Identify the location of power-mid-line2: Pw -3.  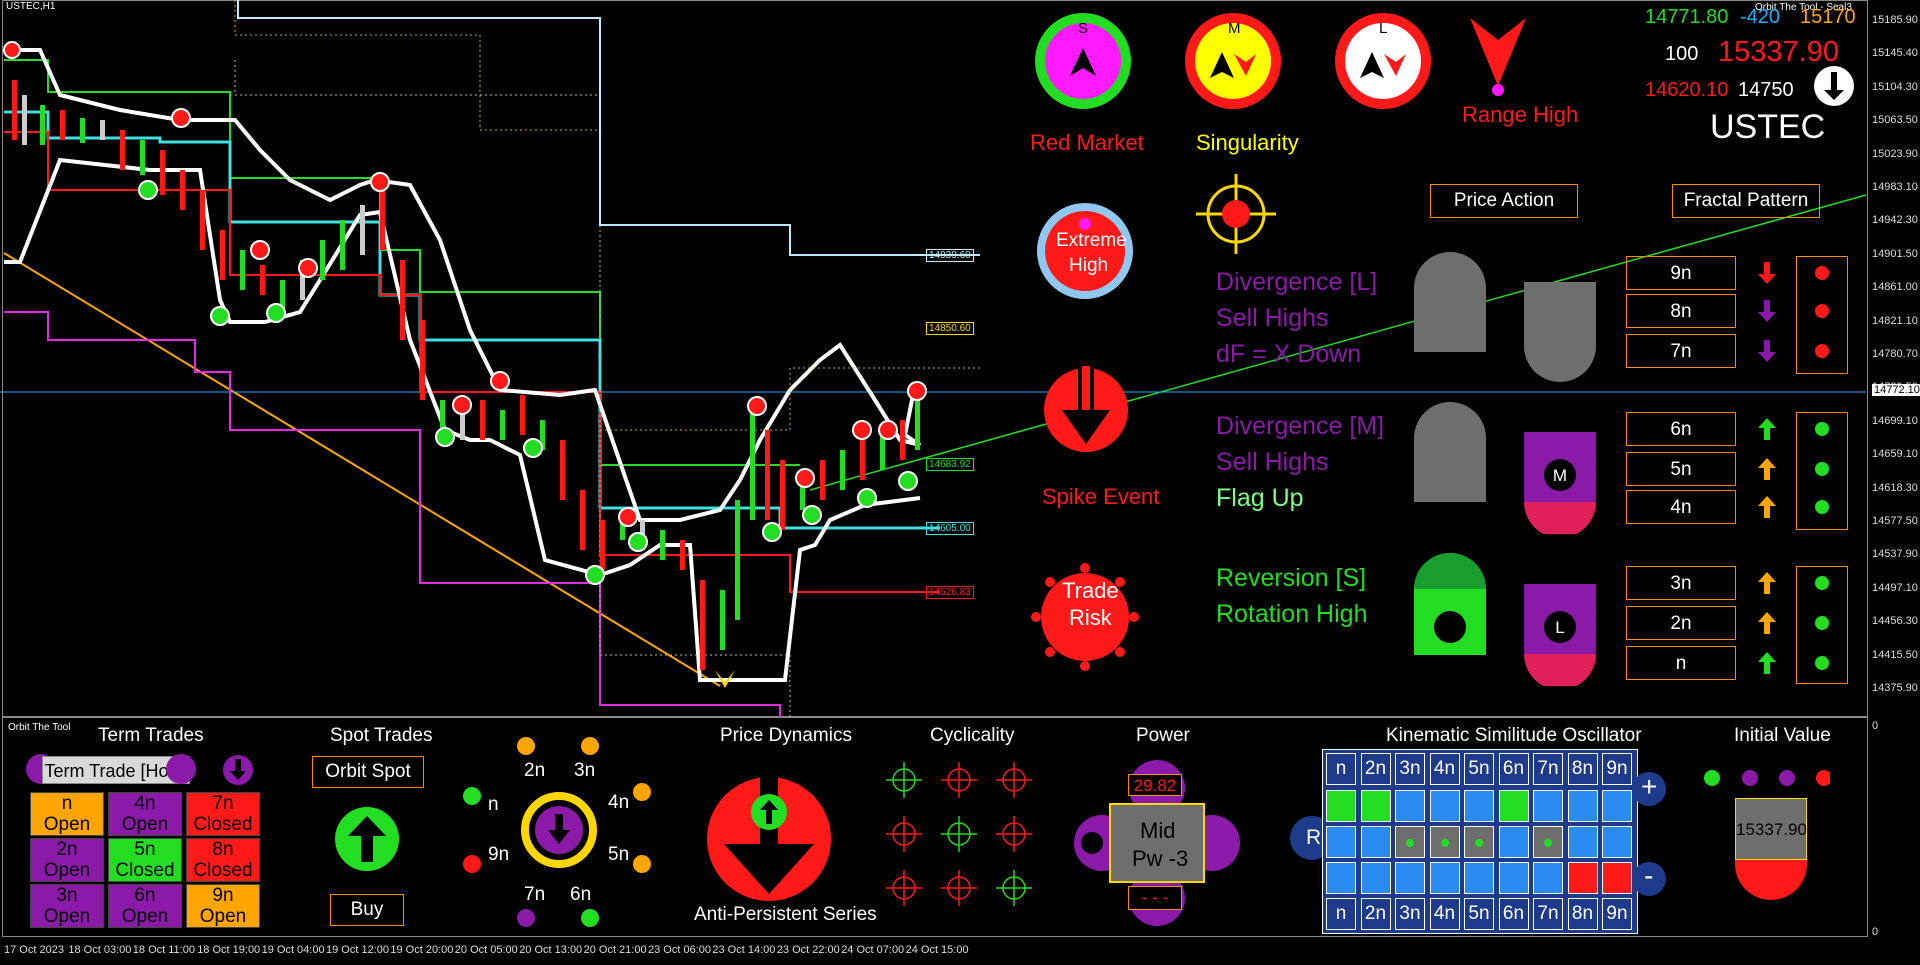
(1160, 858).